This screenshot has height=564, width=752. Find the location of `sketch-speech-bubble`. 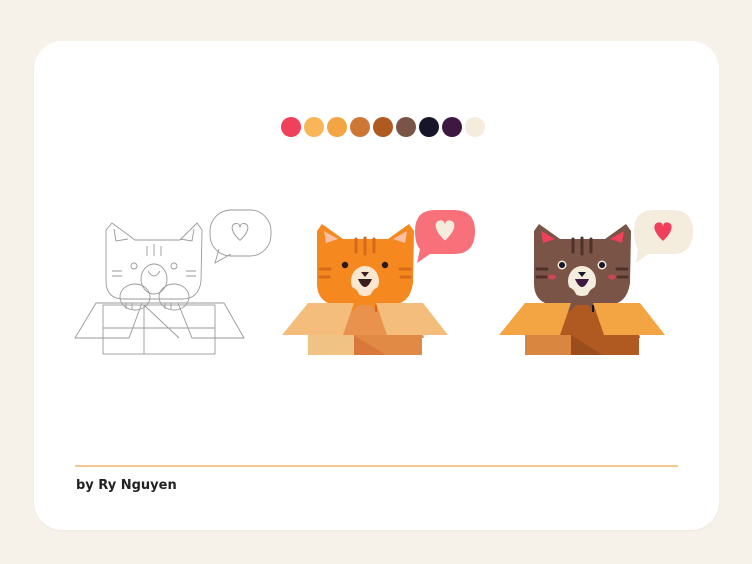

sketch-speech-bubble is located at coordinates (240, 236).